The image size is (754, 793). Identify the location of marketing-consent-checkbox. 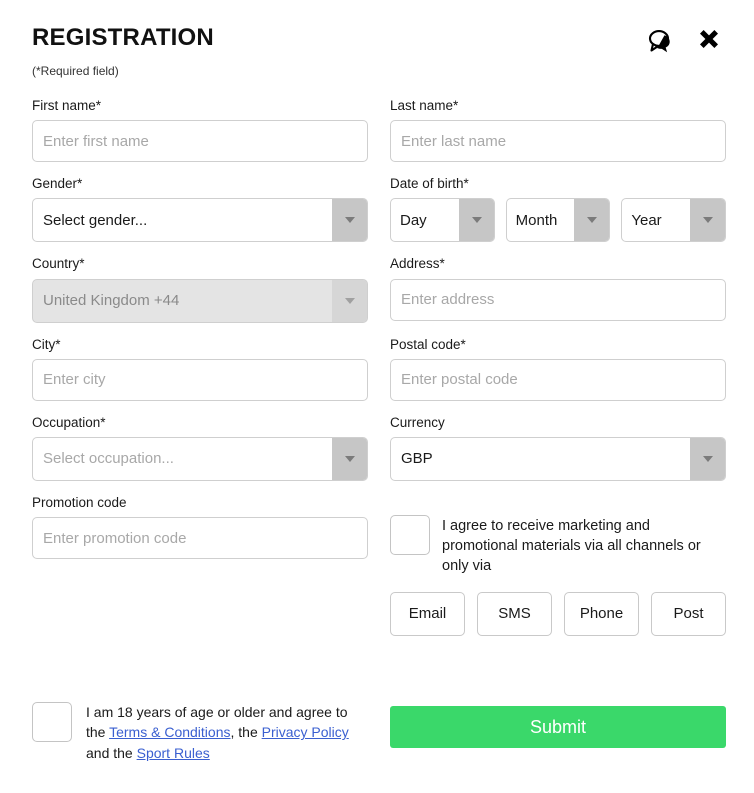
(410, 534).